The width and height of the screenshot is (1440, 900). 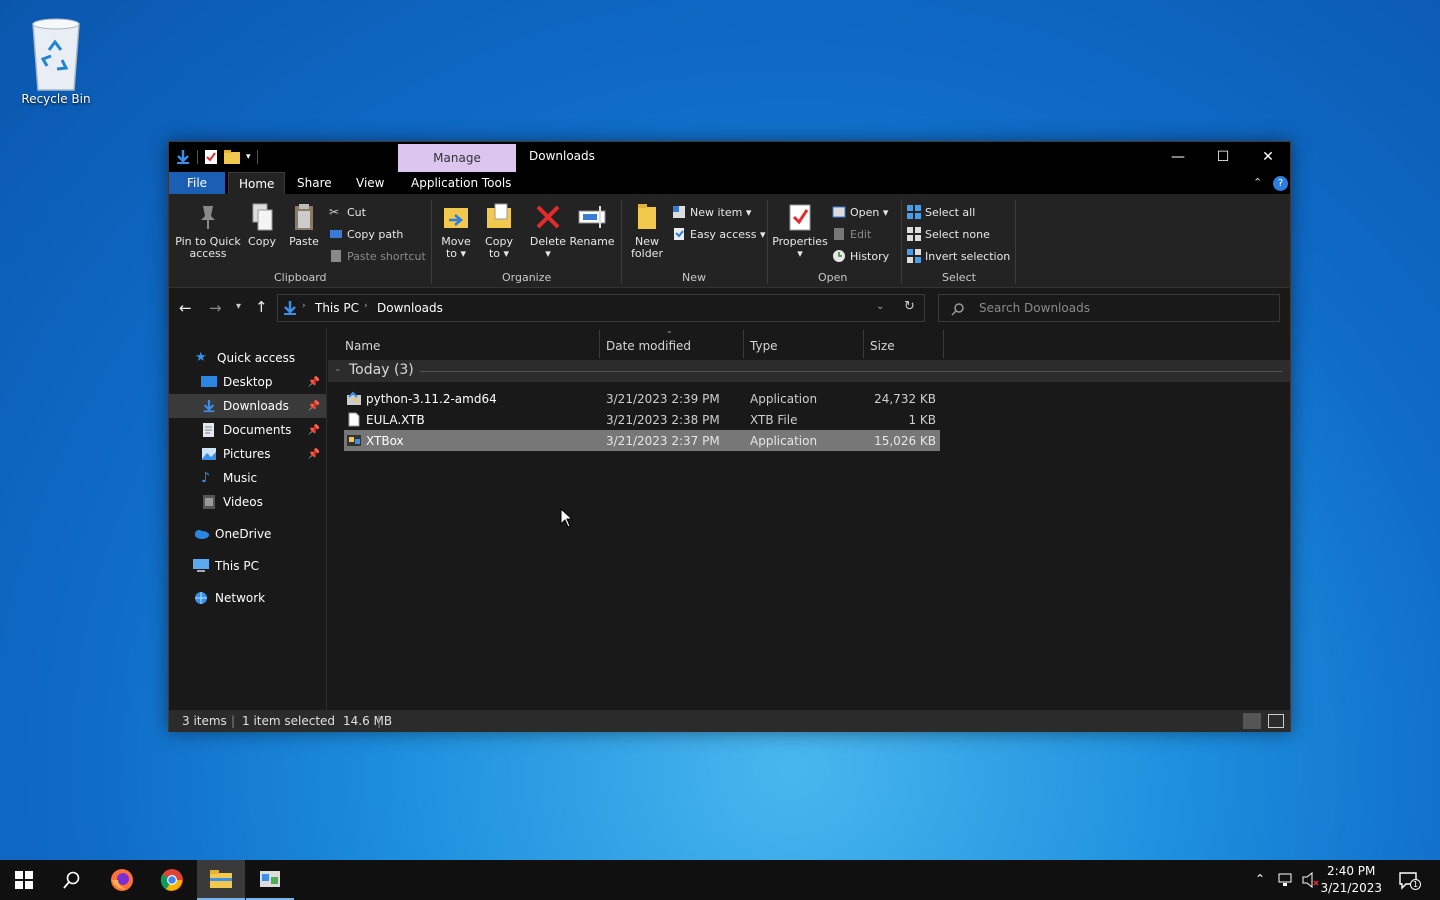 What do you see at coordinates (238, 306) in the screenshot?
I see `recent-locations-icon: ▾` at bounding box center [238, 306].